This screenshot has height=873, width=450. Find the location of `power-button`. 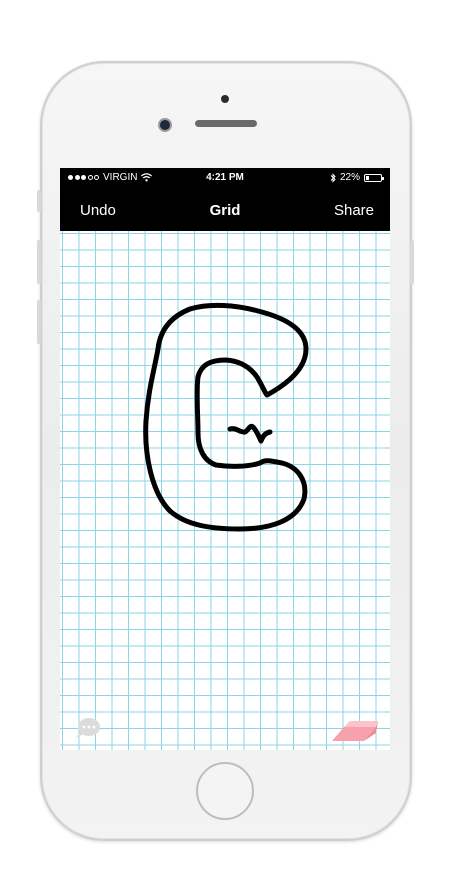

power-button is located at coordinates (412, 262).